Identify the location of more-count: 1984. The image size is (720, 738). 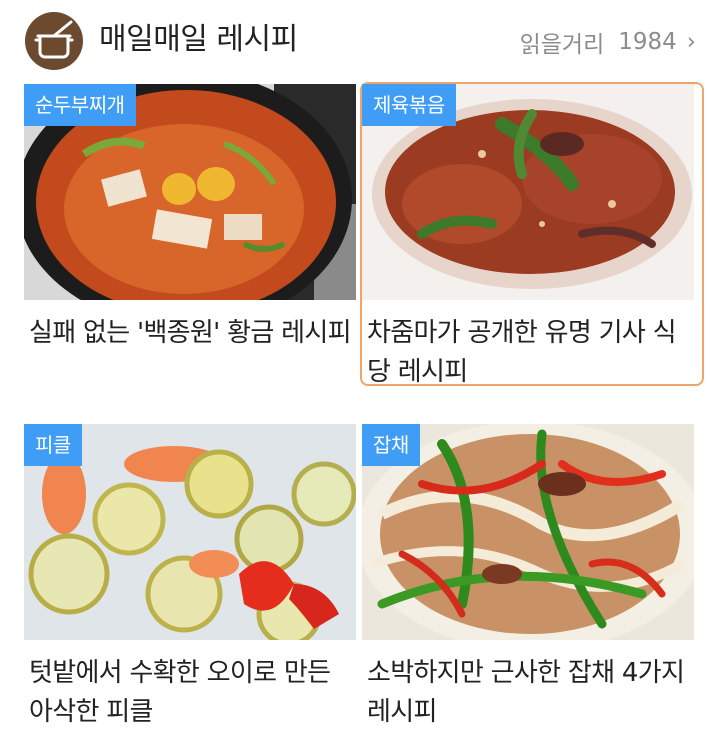
(647, 42).